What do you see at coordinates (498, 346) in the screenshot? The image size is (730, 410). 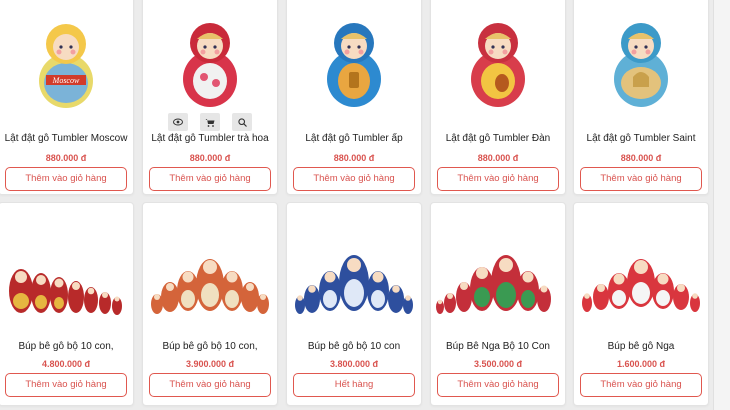 I see `product-name: Búp Bê Nga Bộ 10 Con` at bounding box center [498, 346].